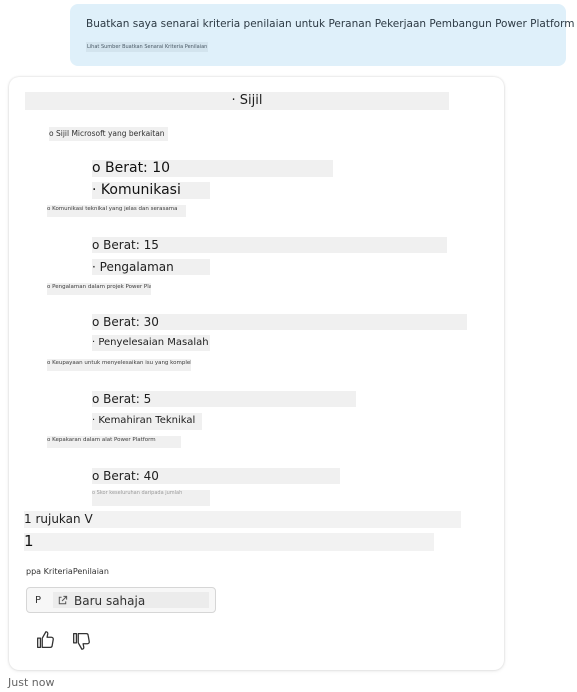 The width and height of the screenshot is (577, 692). What do you see at coordinates (31, 682) in the screenshot?
I see `message-timestamp: Just now` at bounding box center [31, 682].